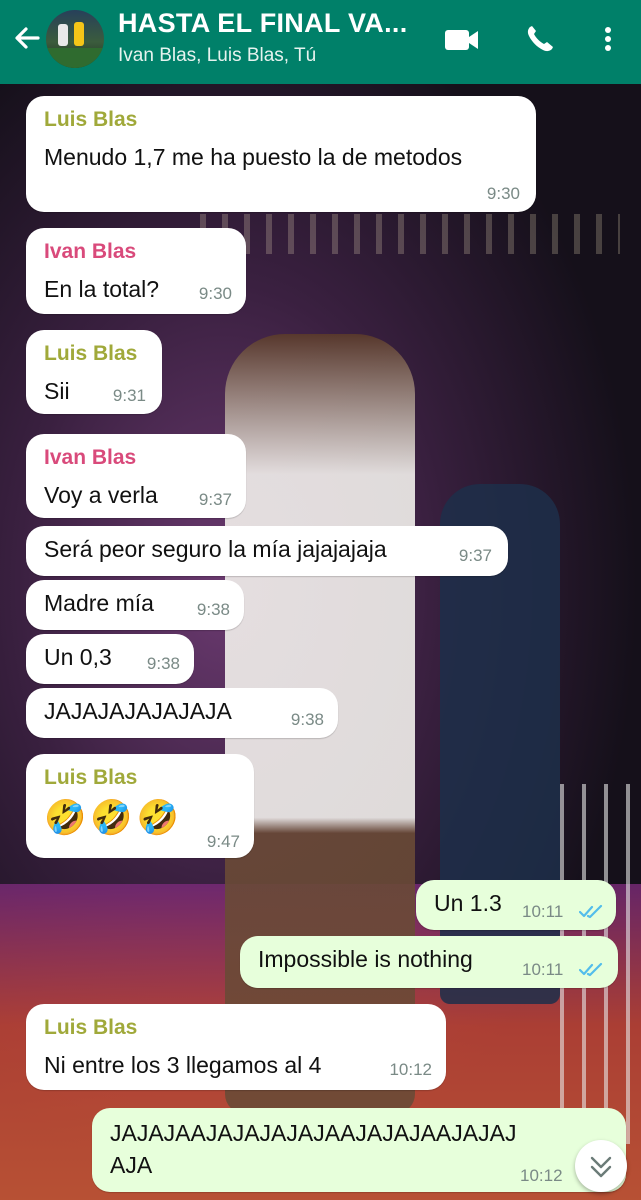 This screenshot has width=641, height=1200. I want to click on back-button, so click(28, 38).